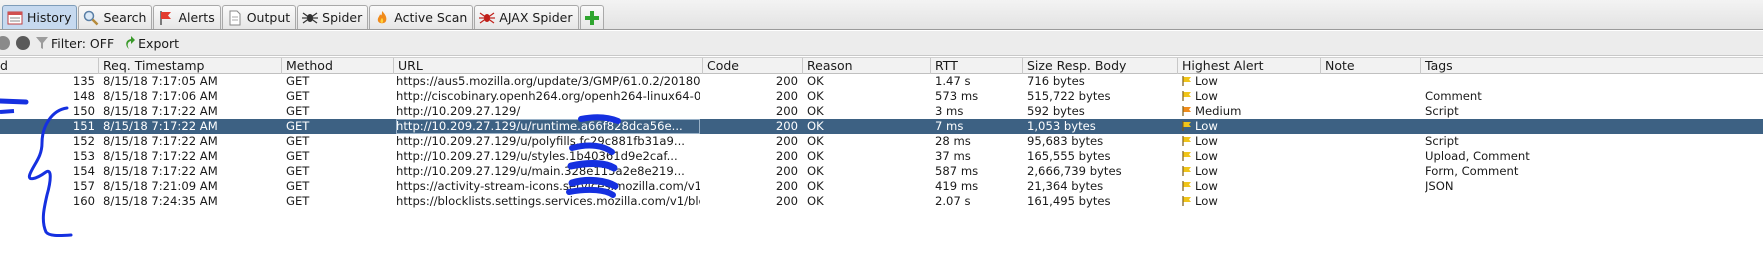 The width and height of the screenshot is (1763, 276). Describe the element at coordinates (1591, 66) in the screenshot. I see `column-header-tags: Tags` at that location.